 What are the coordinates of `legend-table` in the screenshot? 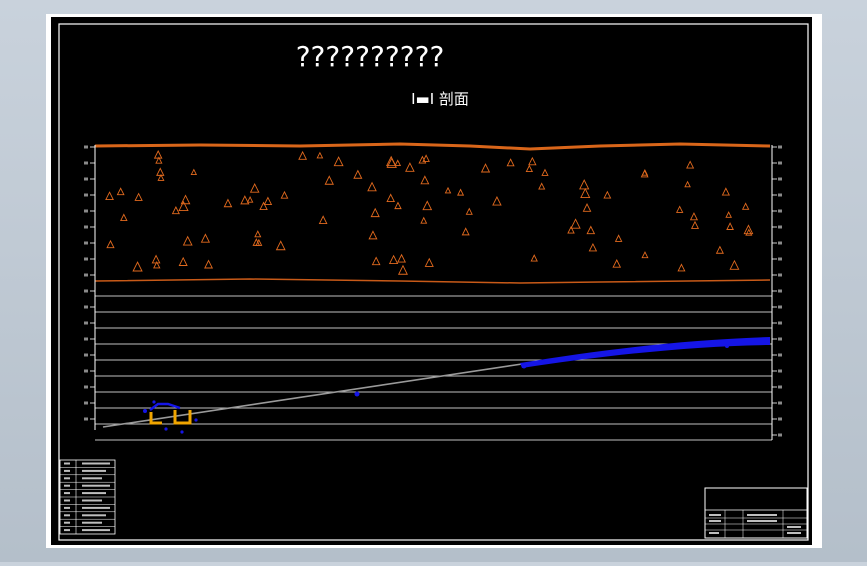 It's located at (87, 497).